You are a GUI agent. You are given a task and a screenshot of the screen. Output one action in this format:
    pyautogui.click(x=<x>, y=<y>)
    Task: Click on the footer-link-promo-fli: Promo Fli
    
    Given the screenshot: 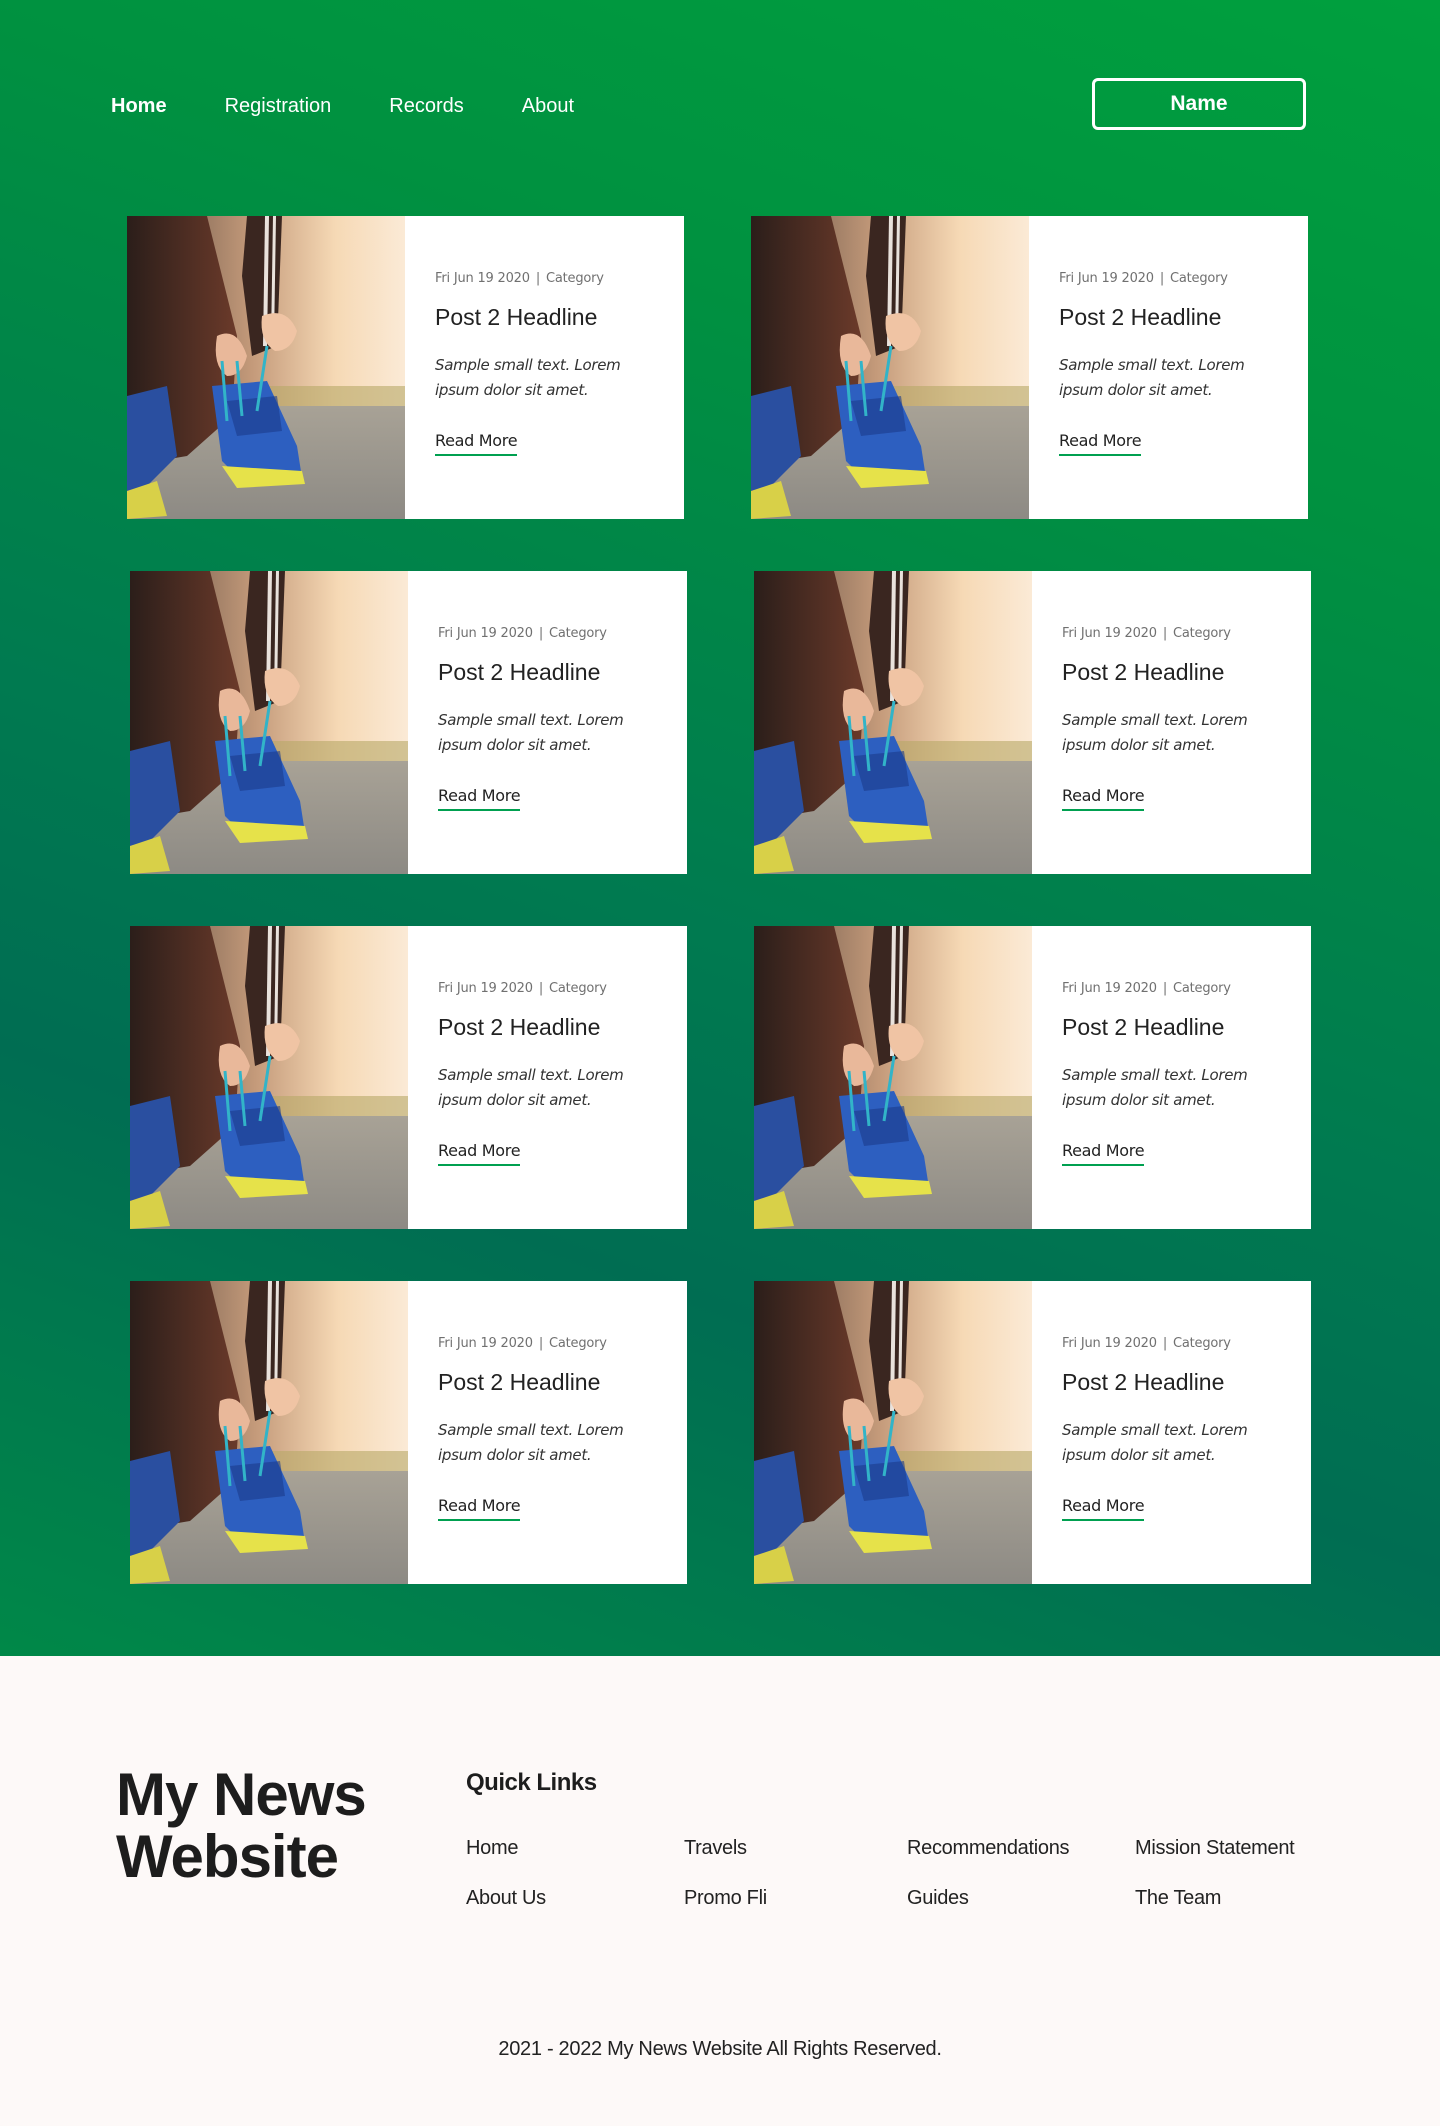 What is the action you would take?
    pyautogui.click(x=725, y=1898)
    